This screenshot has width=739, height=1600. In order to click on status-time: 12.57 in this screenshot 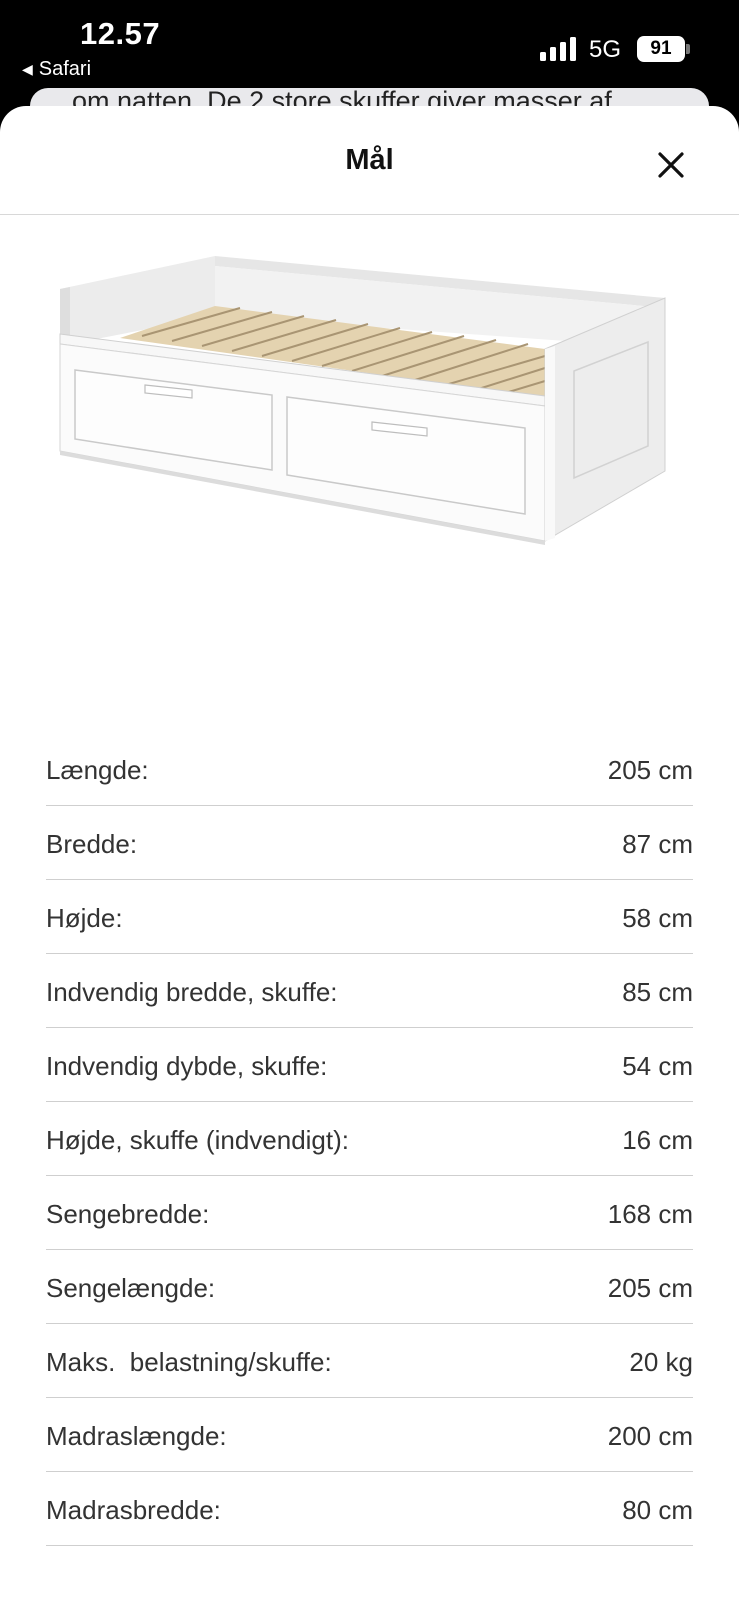, I will do `click(120, 33)`.